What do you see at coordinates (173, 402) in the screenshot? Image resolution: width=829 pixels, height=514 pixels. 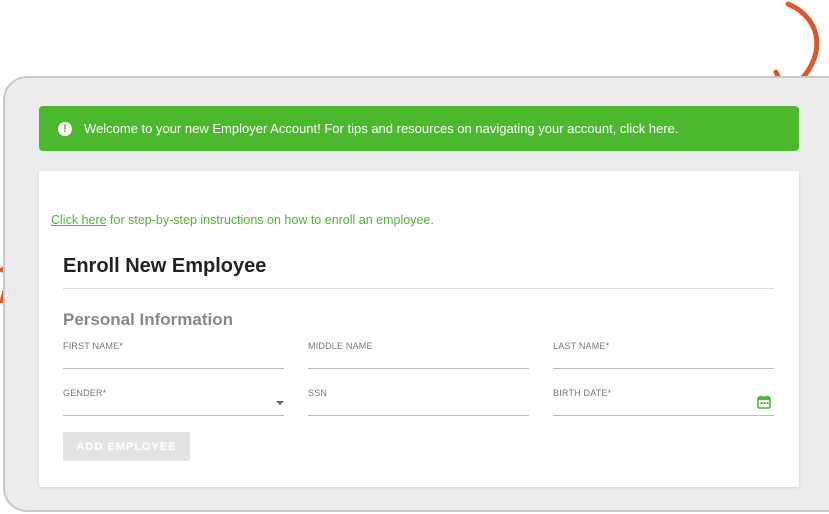 I see `gender-select: GENDER*` at bounding box center [173, 402].